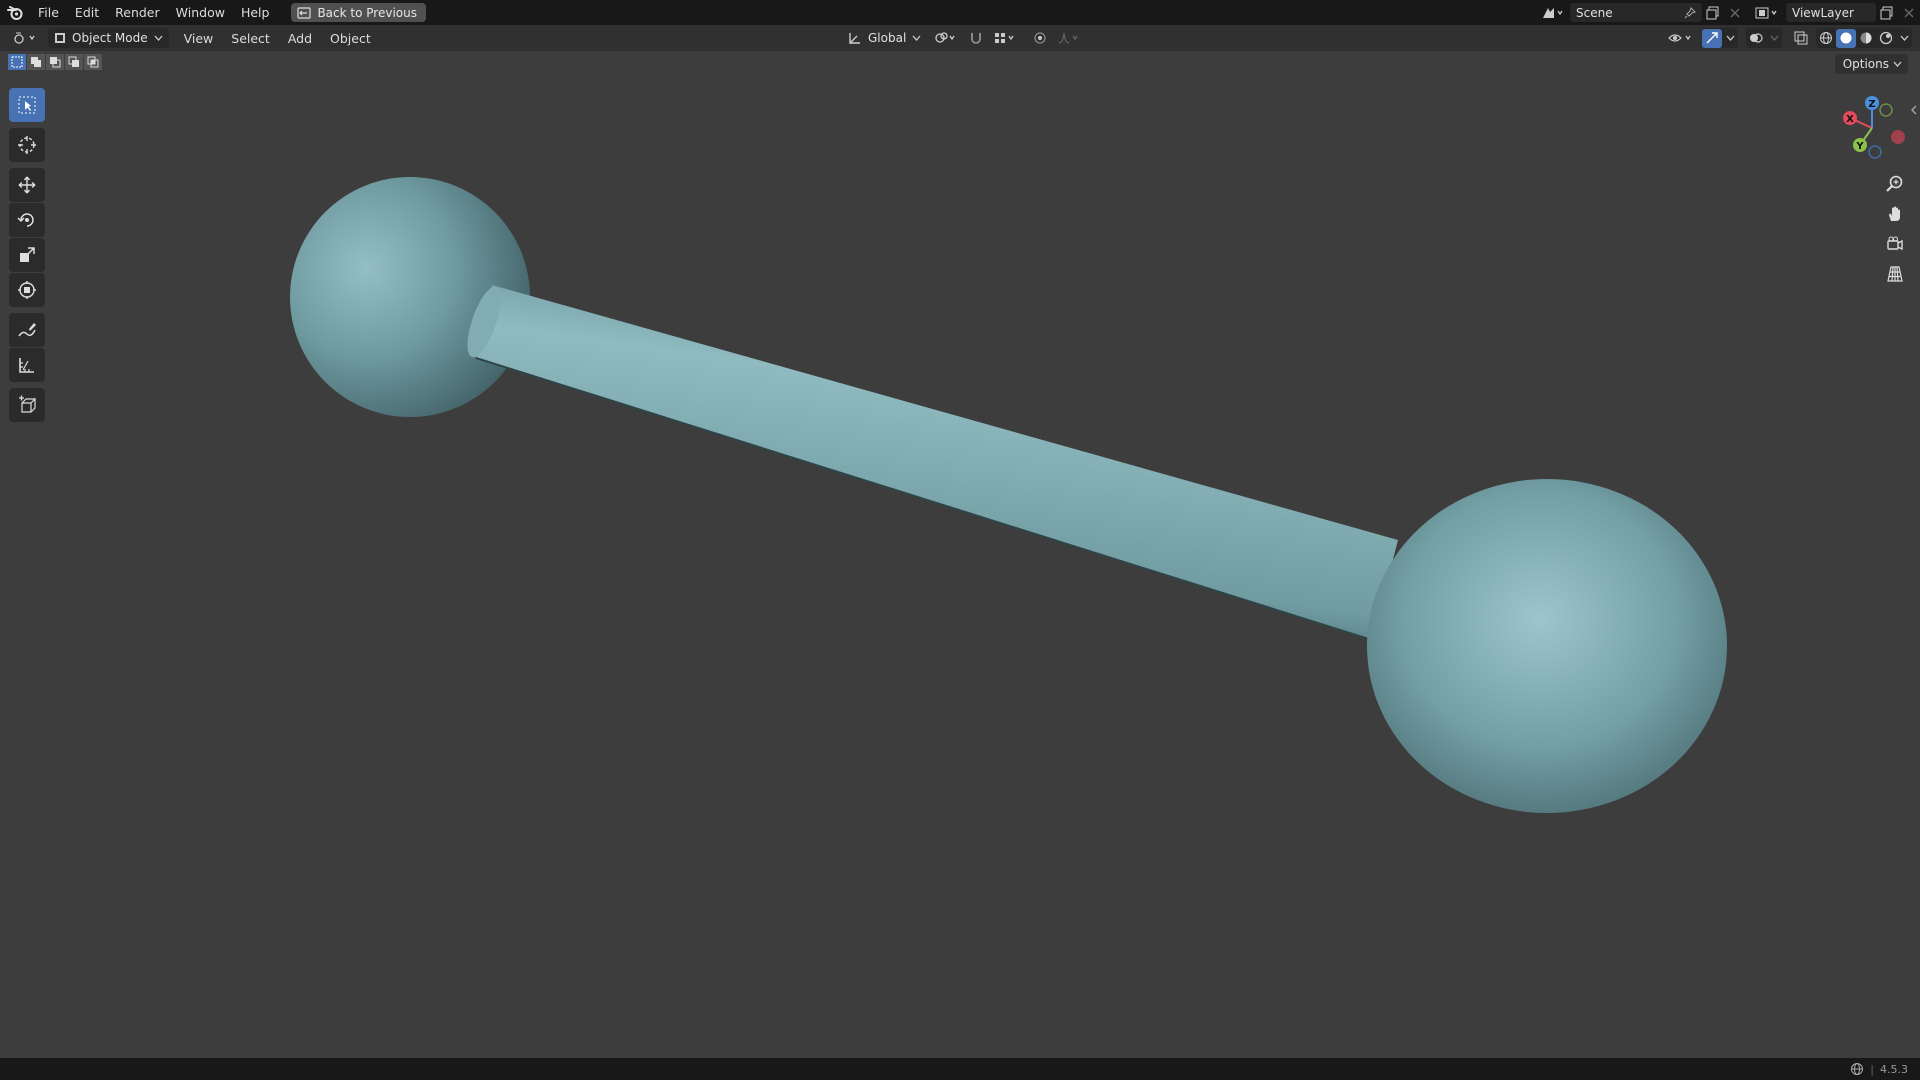 The image size is (1920, 1080). I want to click on shading-modes, so click(1864, 38).